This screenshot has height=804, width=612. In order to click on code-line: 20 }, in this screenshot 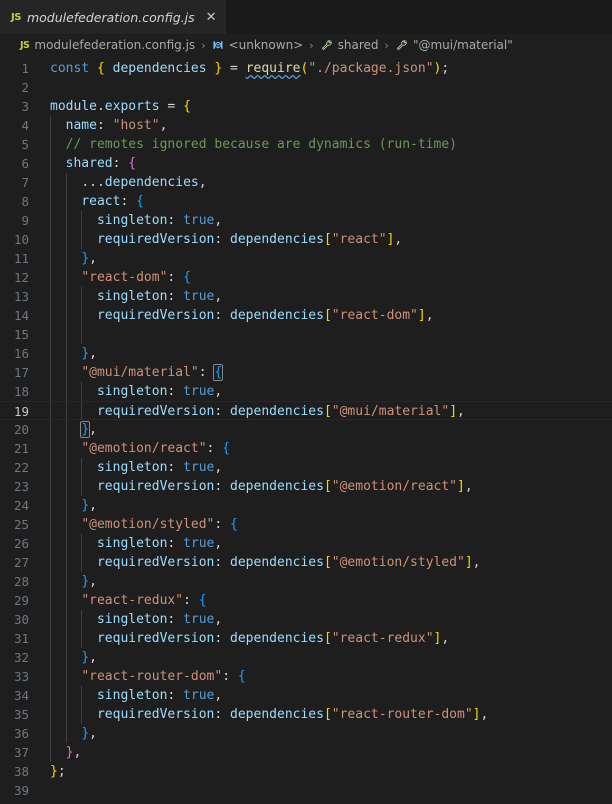, I will do `click(306, 429)`.